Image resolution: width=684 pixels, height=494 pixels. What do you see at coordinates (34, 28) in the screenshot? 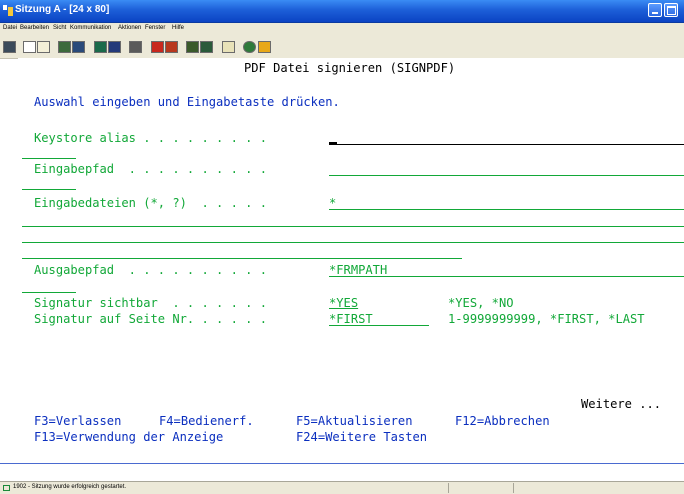
I see `menu-bearbeiten: Bearbeiten` at bounding box center [34, 28].